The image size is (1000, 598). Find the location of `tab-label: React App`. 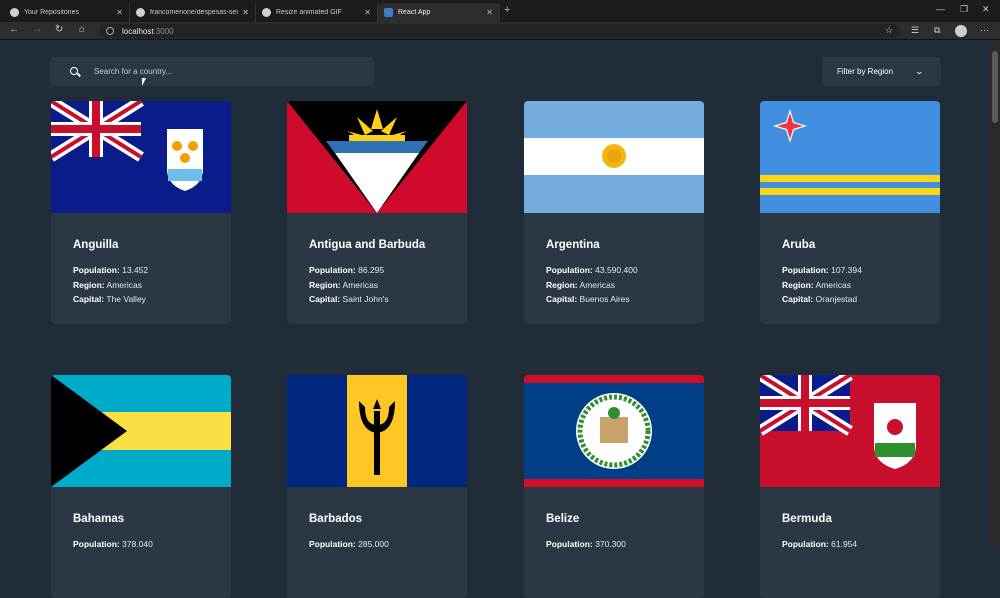

tab-label: React App is located at coordinates (414, 12).